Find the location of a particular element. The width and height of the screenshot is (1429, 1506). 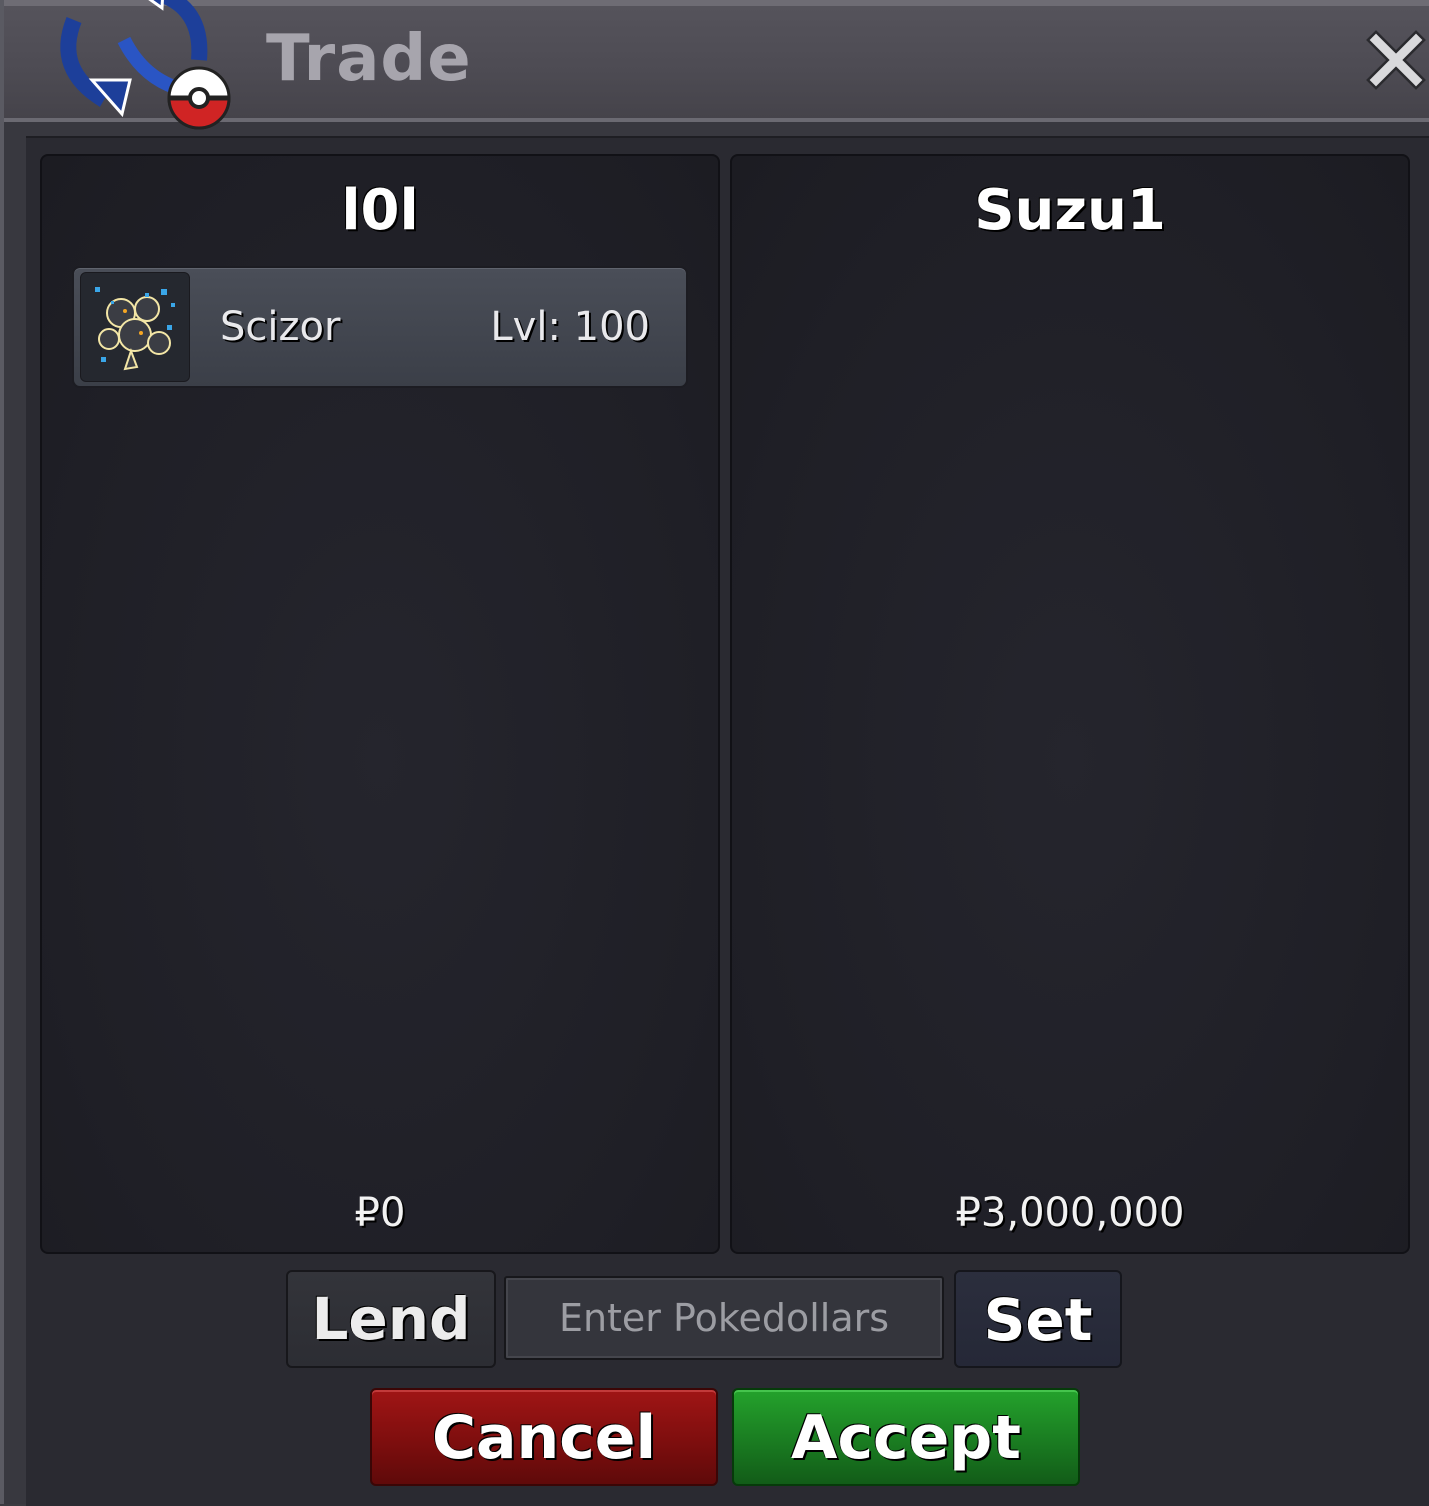

lend-button: Lend is located at coordinates (391, 1319).